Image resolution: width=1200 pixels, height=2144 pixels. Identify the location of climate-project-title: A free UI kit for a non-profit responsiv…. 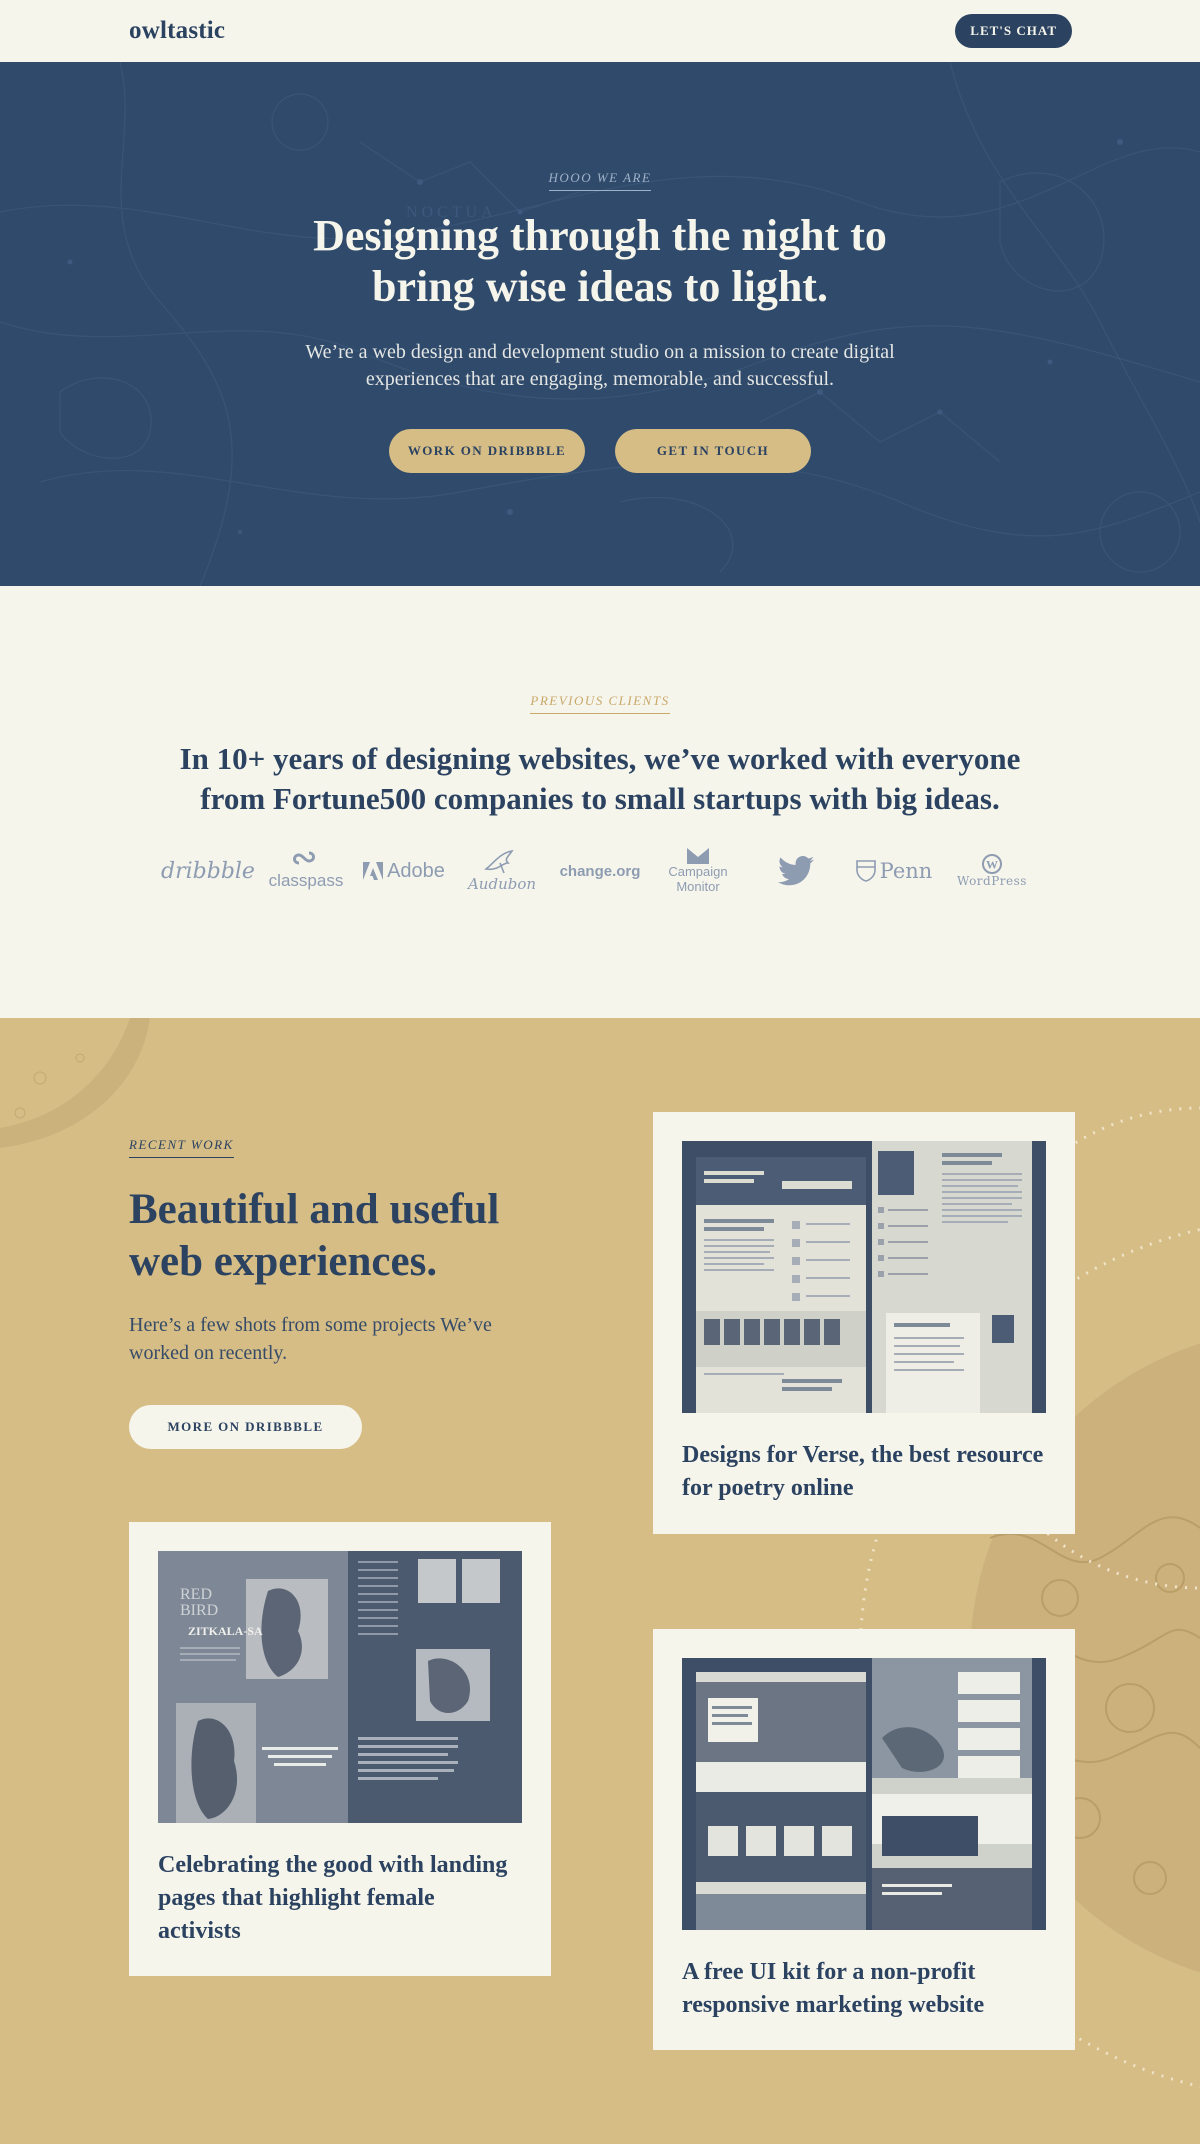
(833, 1988).